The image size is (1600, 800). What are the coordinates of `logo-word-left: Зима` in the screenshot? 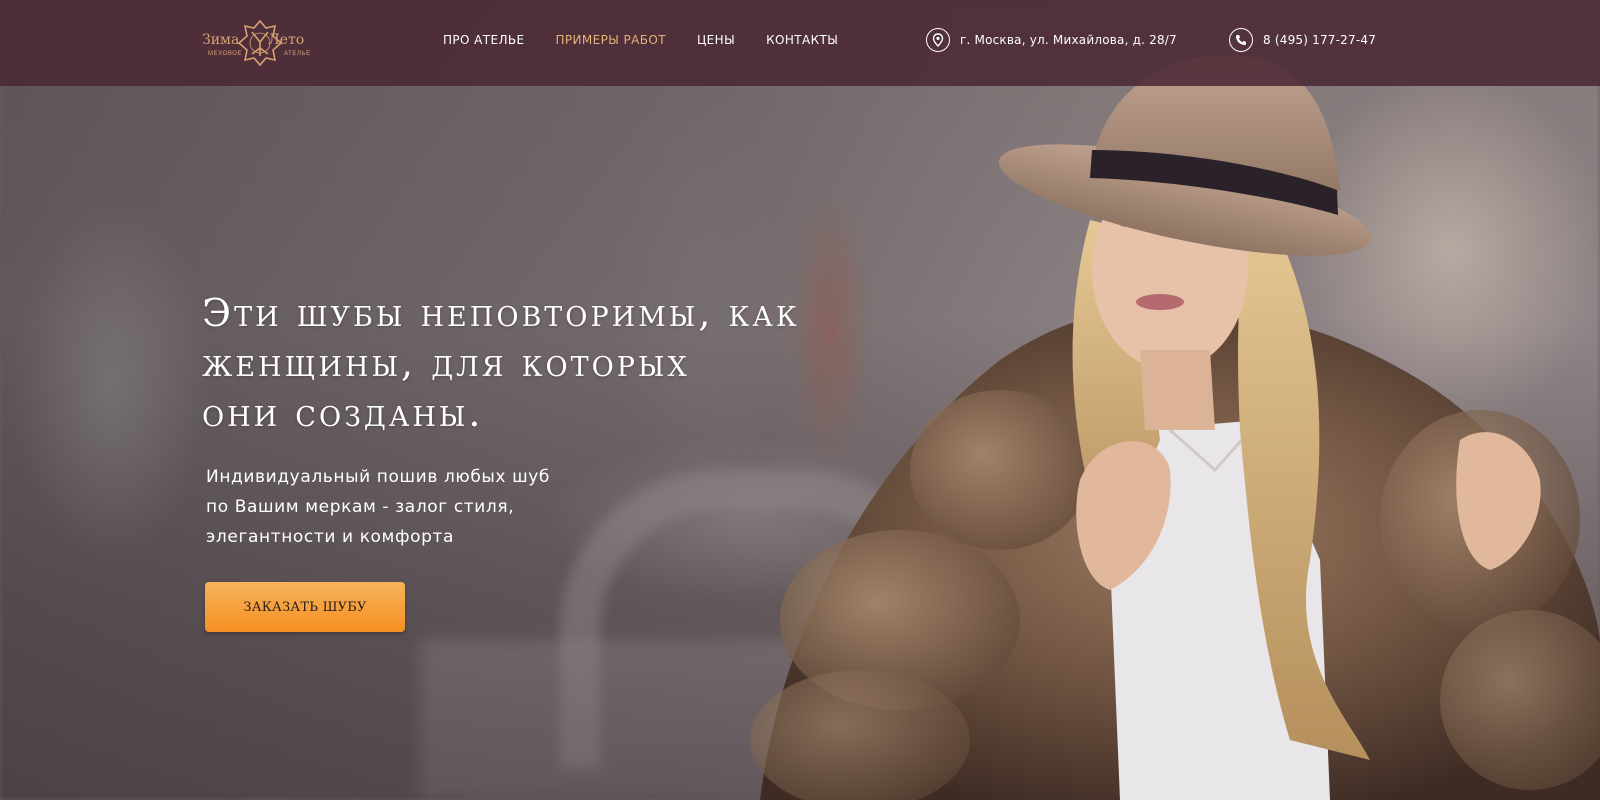 It's located at (221, 40).